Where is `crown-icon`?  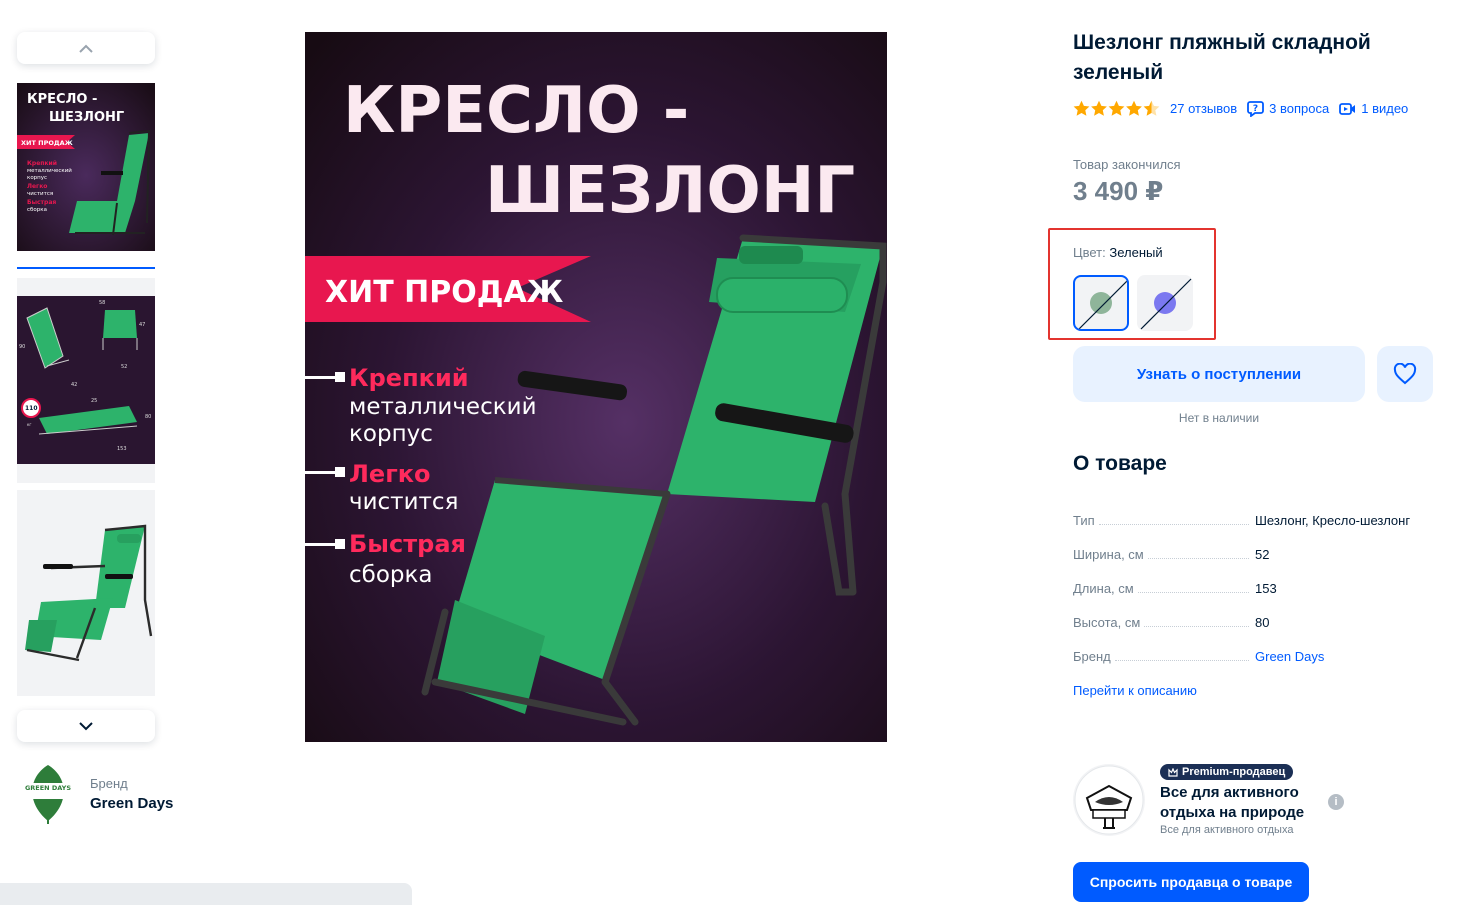
crown-icon is located at coordinates (1173, 772).